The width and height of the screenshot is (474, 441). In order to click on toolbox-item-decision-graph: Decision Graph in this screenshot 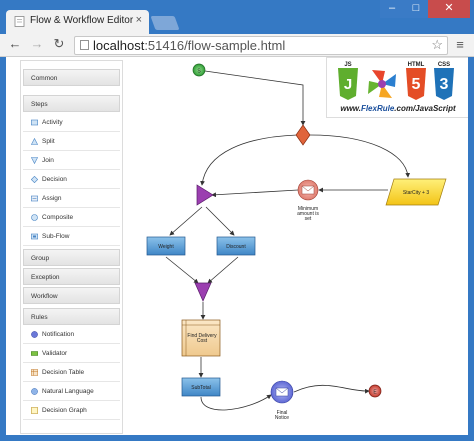, I will do `click(71, 410)`.